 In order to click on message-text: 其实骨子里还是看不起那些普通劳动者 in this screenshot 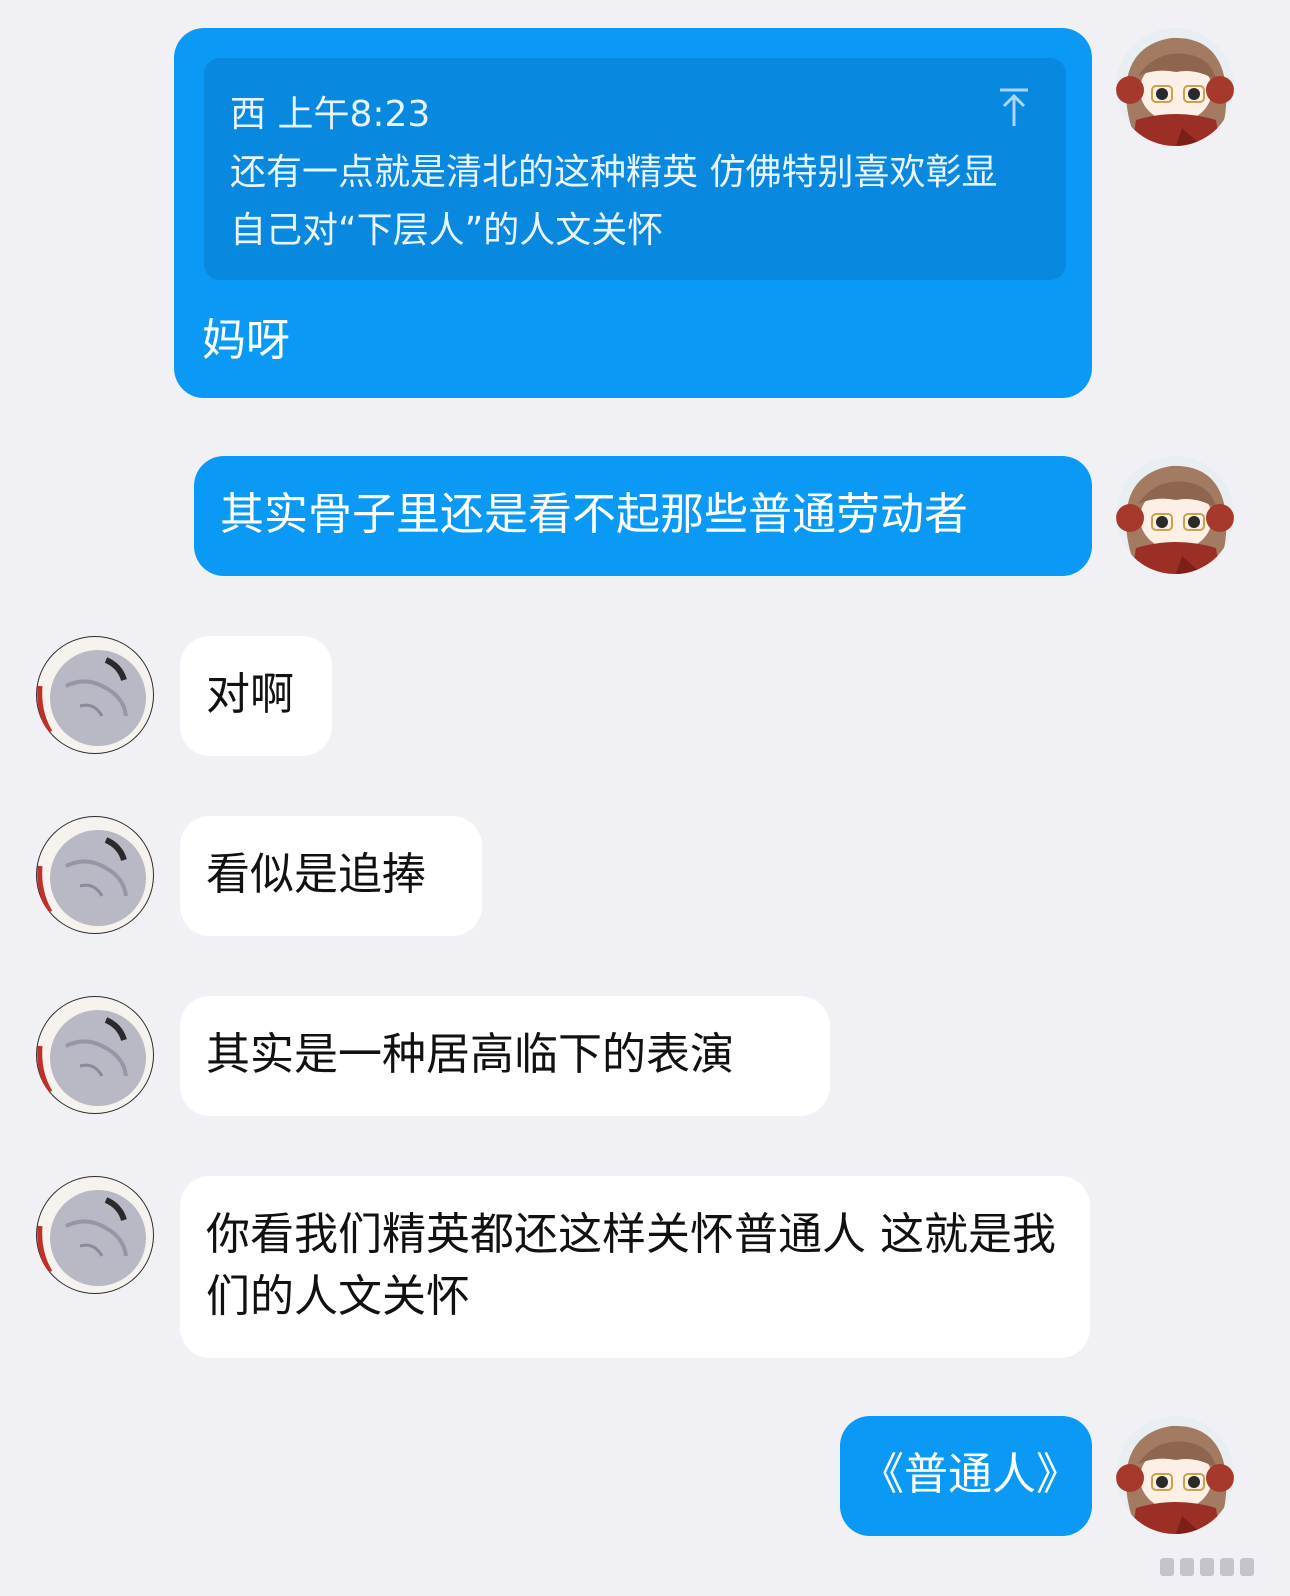, I will do `click(594, 514)`.